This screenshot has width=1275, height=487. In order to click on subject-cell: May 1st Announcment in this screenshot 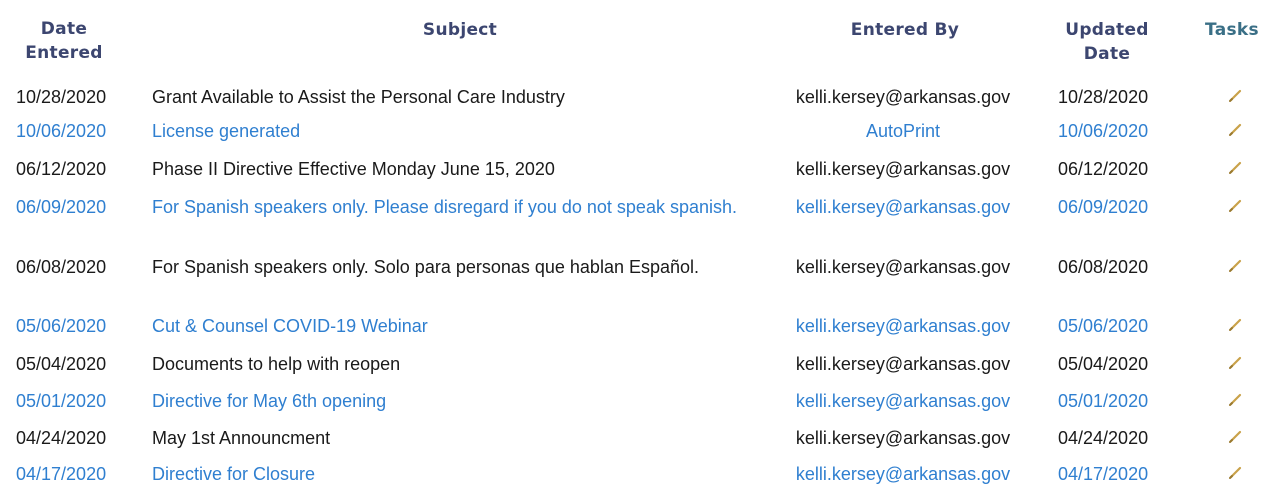, I will do `click(241, 438)`.